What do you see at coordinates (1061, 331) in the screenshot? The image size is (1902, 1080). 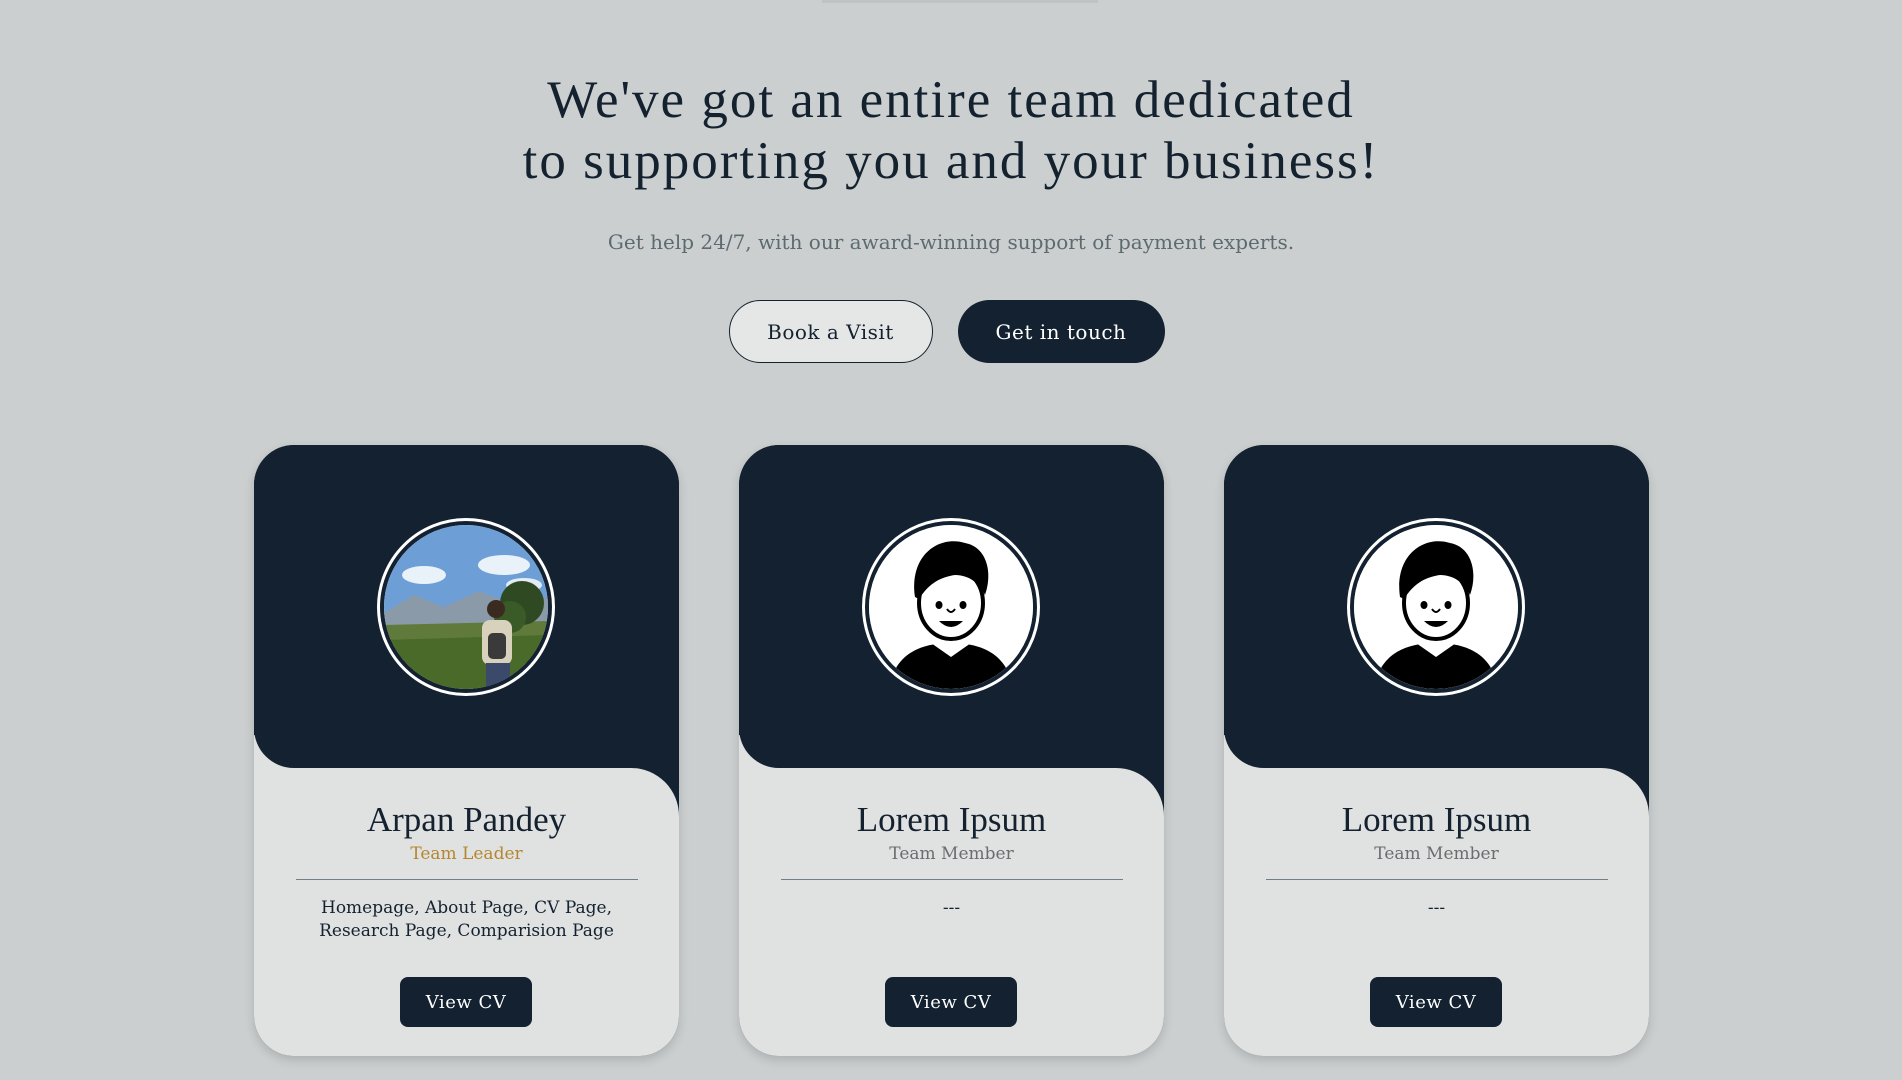 I see `get-in-touch-button: Get in touch` at bounding box center [1061, 331].